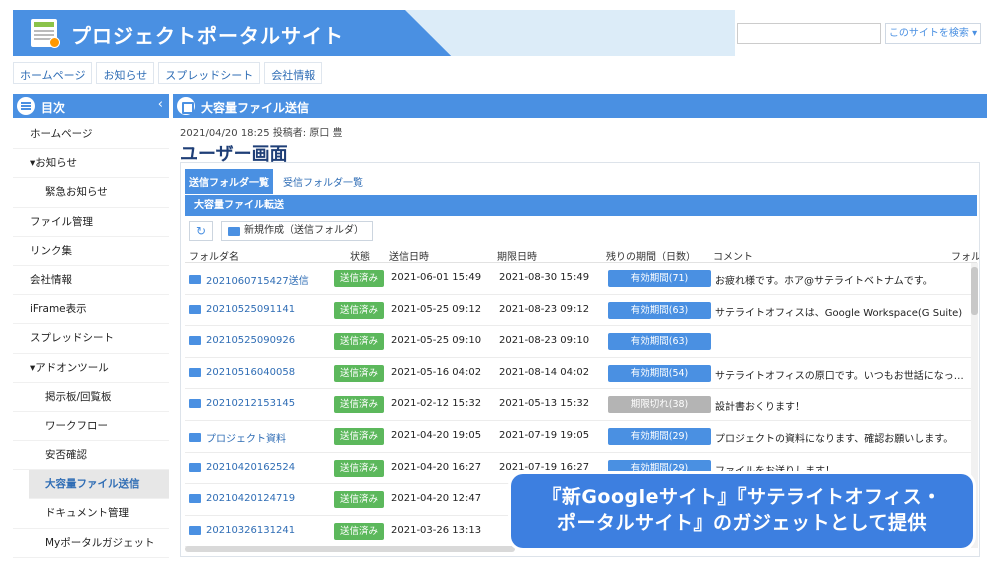 Image resolution: width=1000 pixels, height=572 pixels. What do you see at coordinates (91, 164) in the screenshot?
I see `sidebar-item: ▾お知らせ` at bounding box center [91, 164].